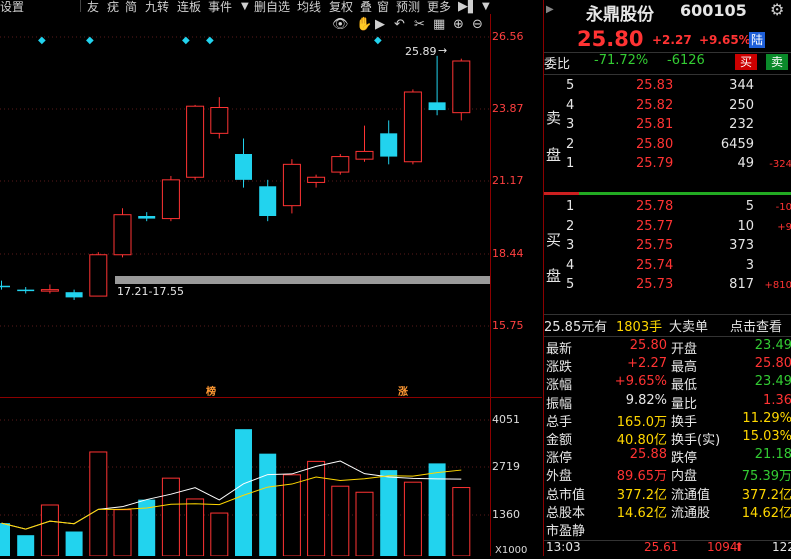 The height and width of the screenshot is (559, 791). Describe the element at coordinates (741, 85) in the screenshot. I see `orderbook-volume: 344` at that location.